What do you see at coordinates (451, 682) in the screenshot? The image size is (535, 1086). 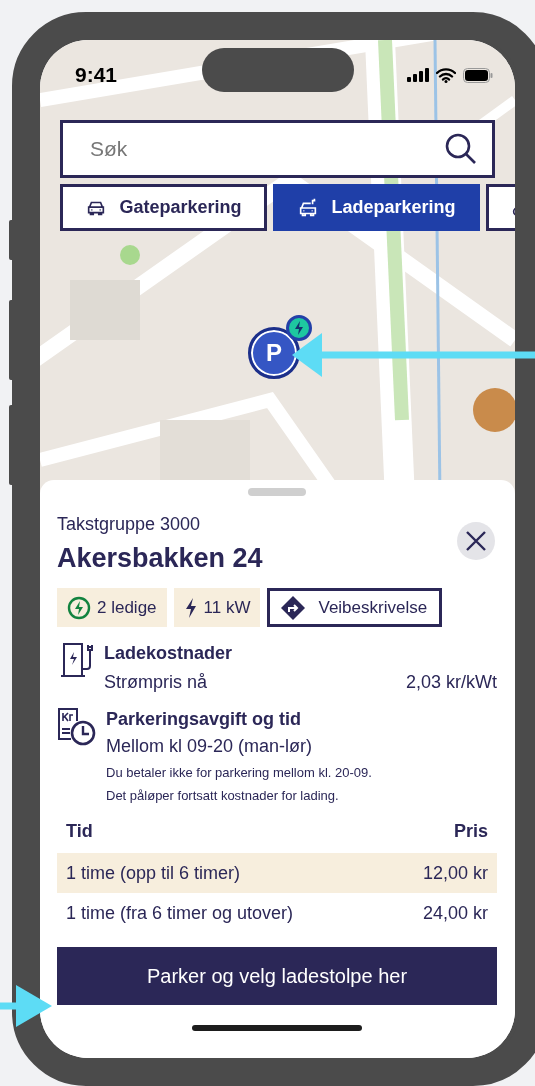 I see `price-value: 2,03 kr/kWt` at bounding box center [451, 682].